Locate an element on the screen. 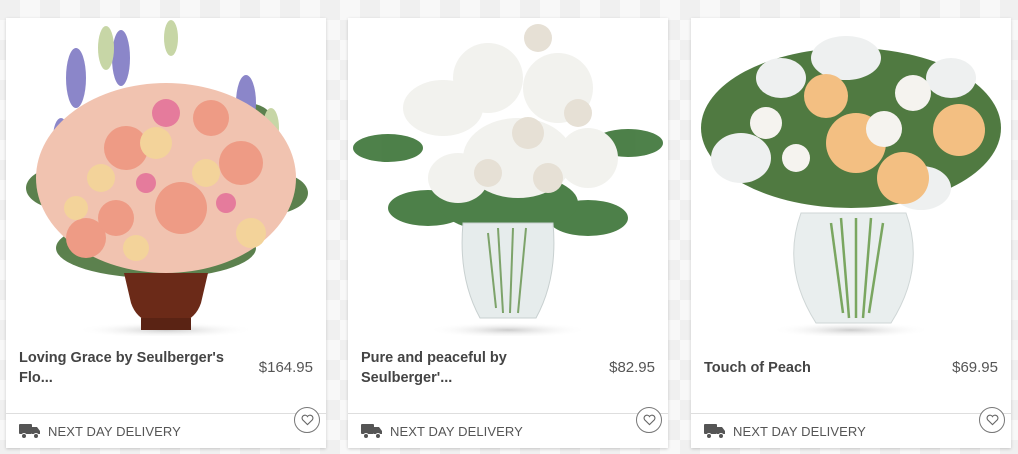 Image resolution: width=1018 pixels, height=454 pixels. product-price: $164.95 is located at coordinates (285, 367).